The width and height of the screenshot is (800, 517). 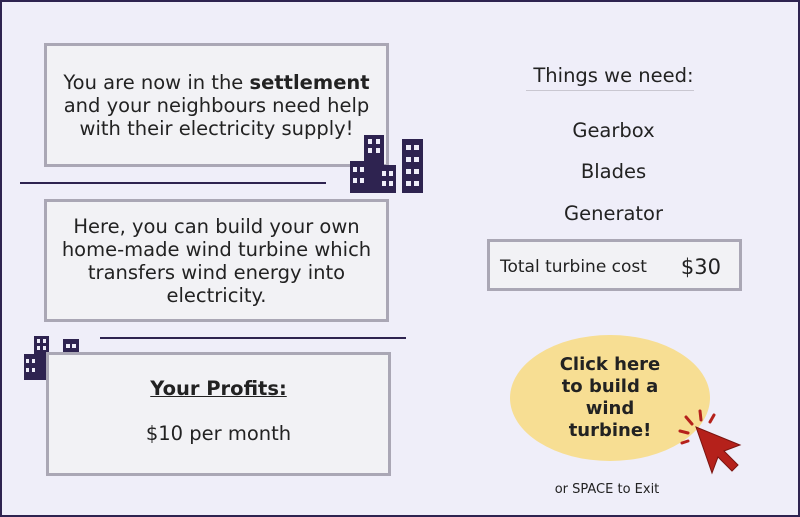 What do you see at coordinates (218, 433) in the screenshot?
I see `profits-value: $10 per month` at bounding box center [218, 433].